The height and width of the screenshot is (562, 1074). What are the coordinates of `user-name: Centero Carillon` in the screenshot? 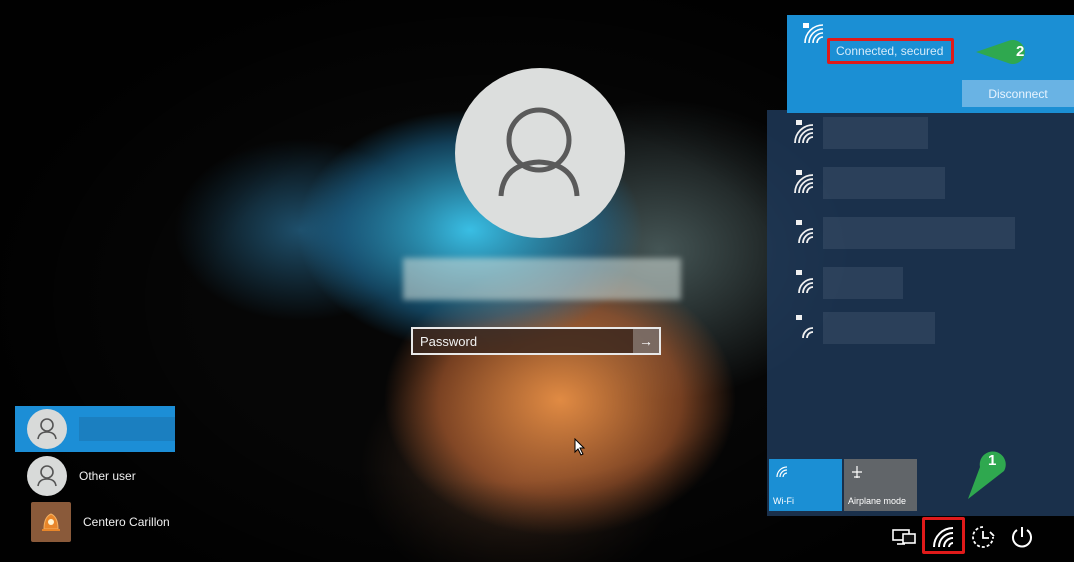 It's located at (126, 522).